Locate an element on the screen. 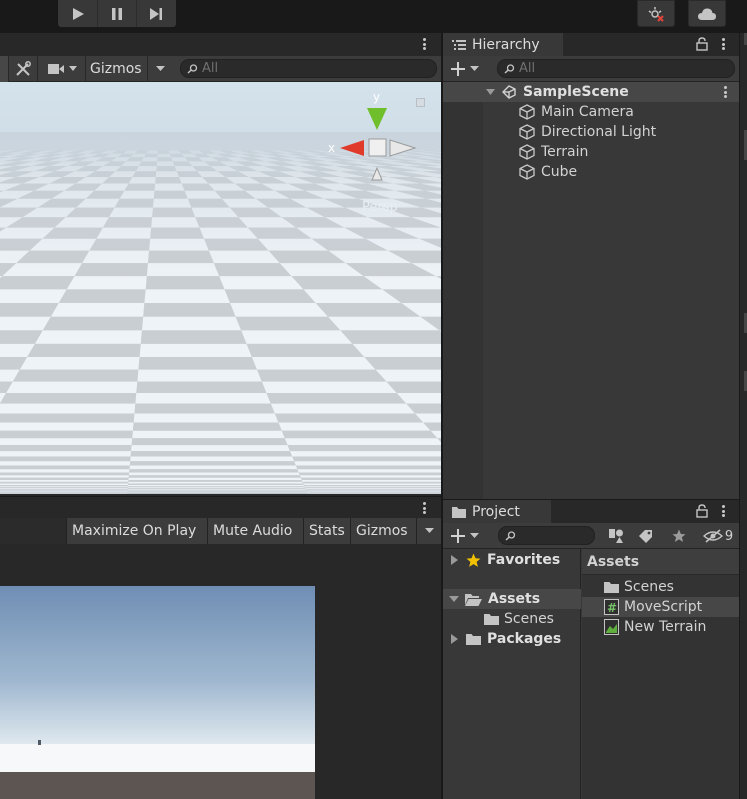 Image resolution: width=747 pixels, height=799 pixels. hierarchy-item: Cube is located at coordinates (591, 172).